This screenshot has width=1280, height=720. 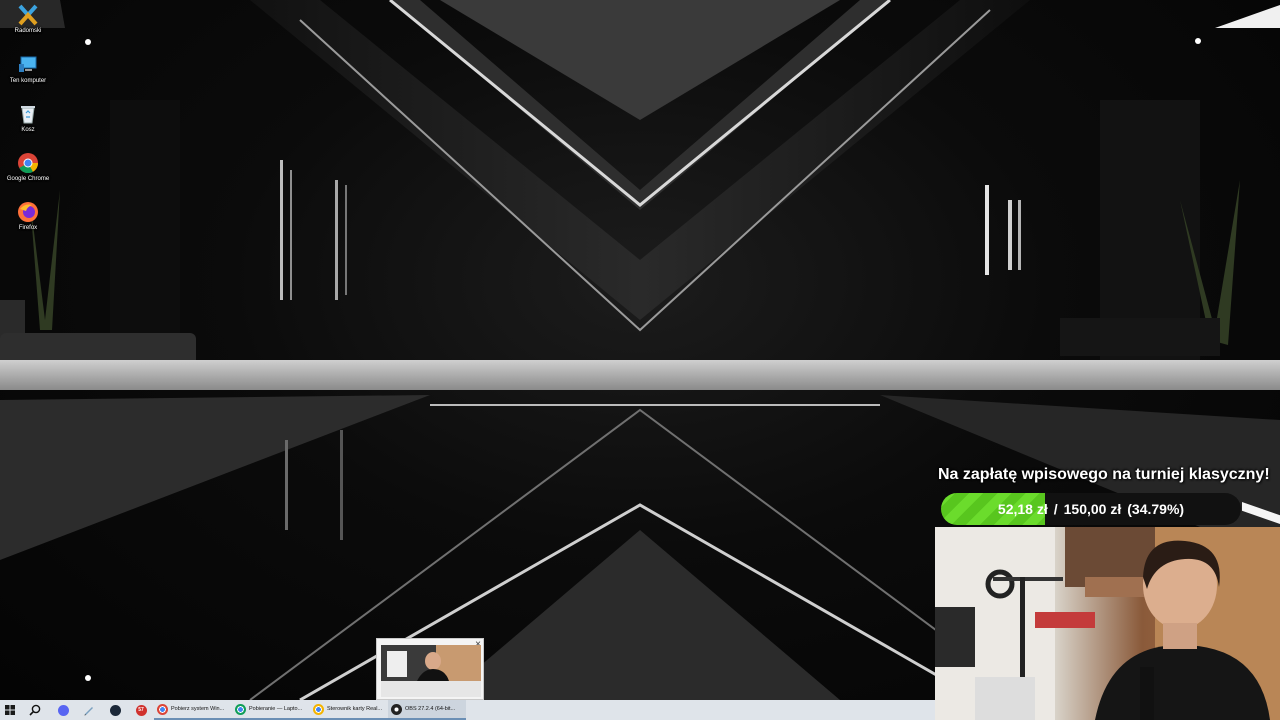 I want to click on taskbar-steam, so click(x=115, y=710).